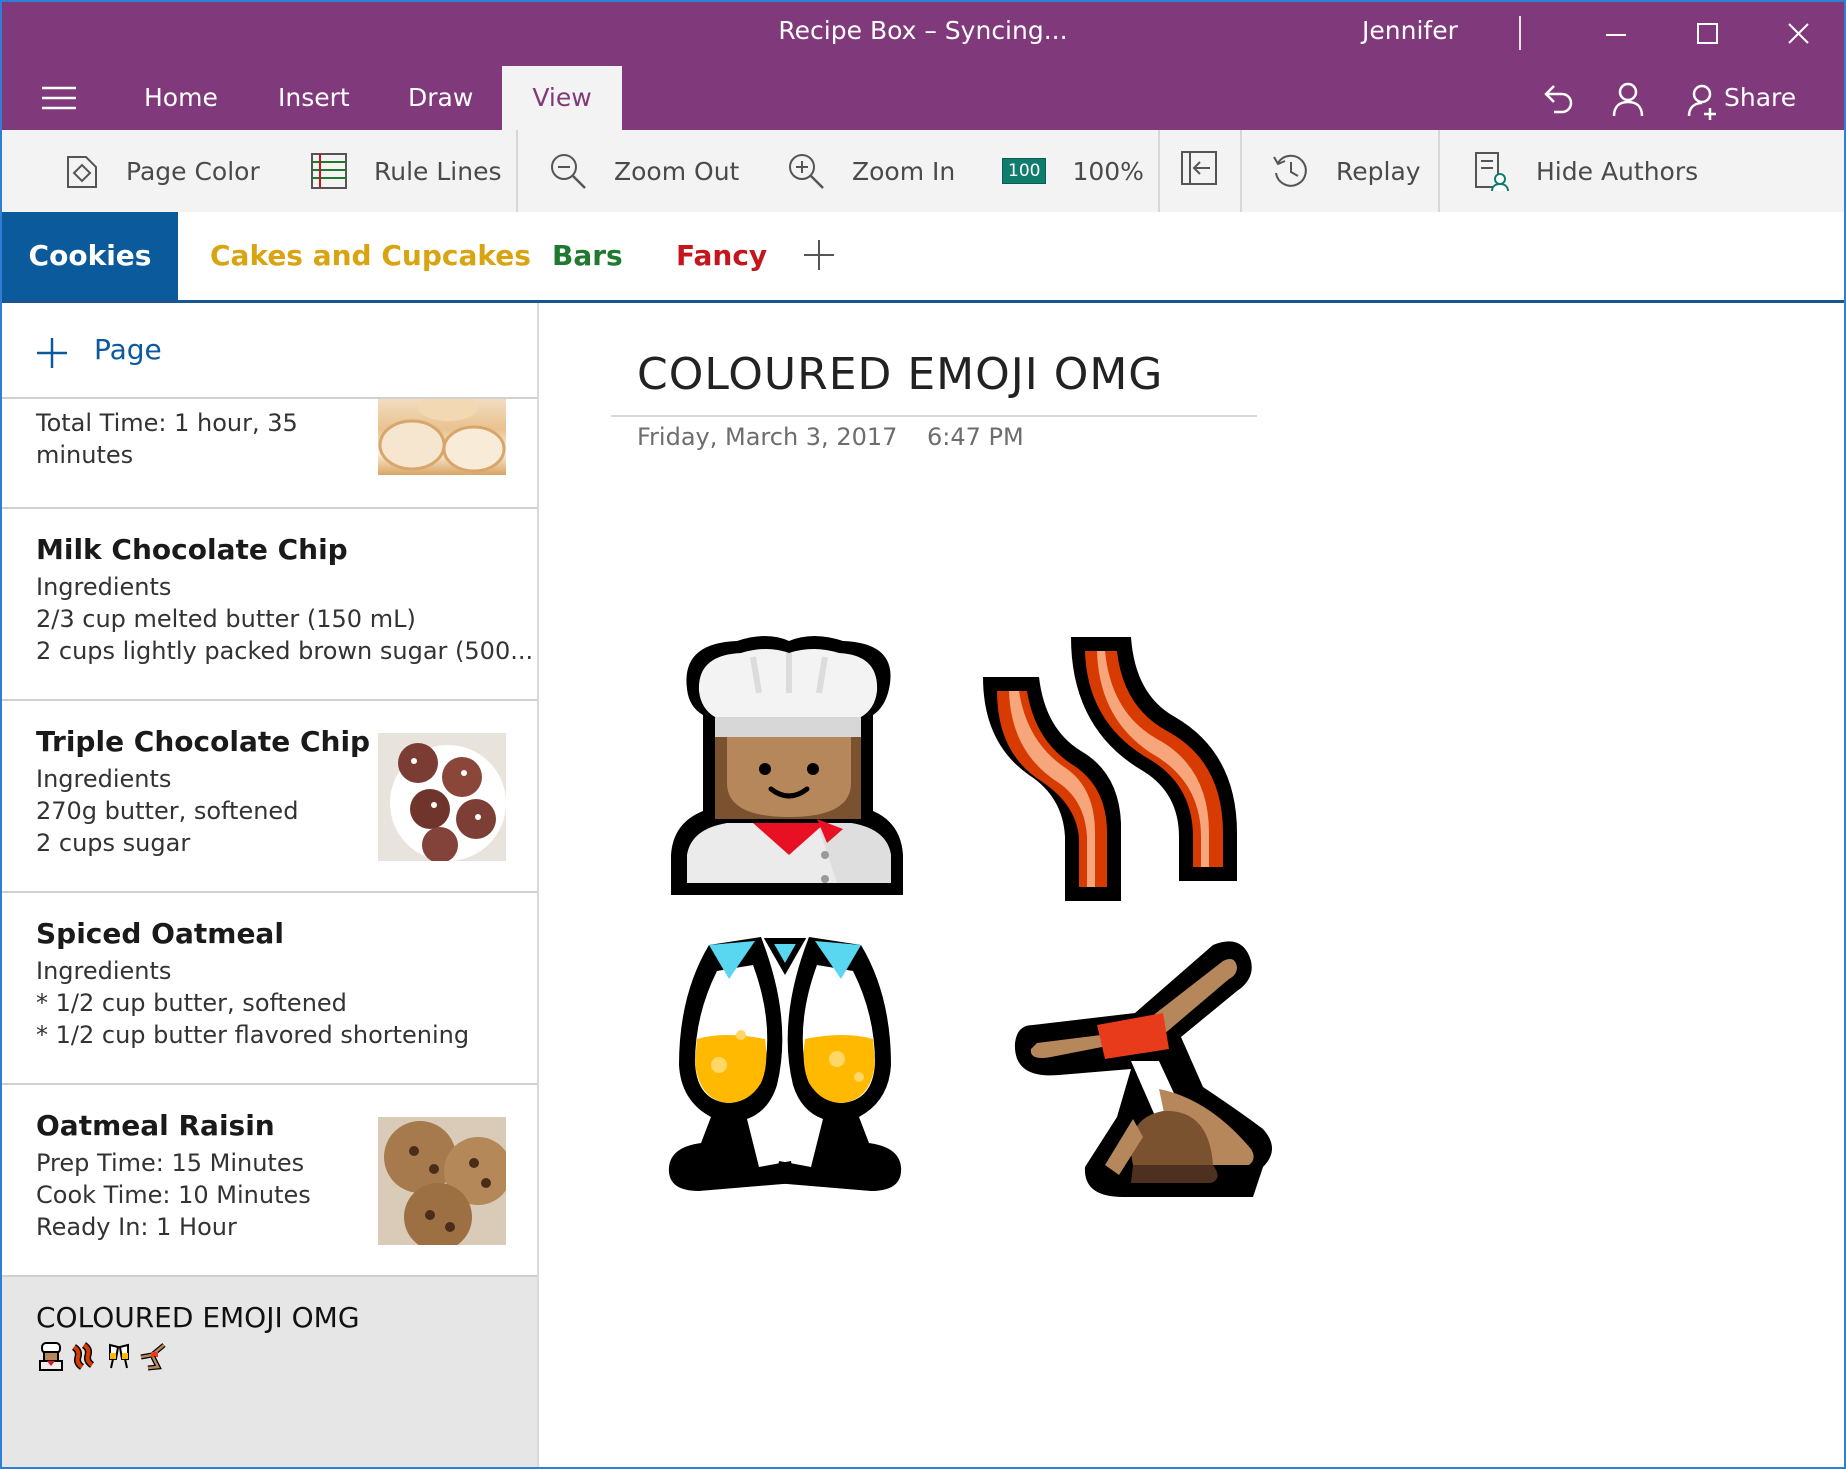  I want to click on zoom-100-icon: 100, so click(1024, 171).